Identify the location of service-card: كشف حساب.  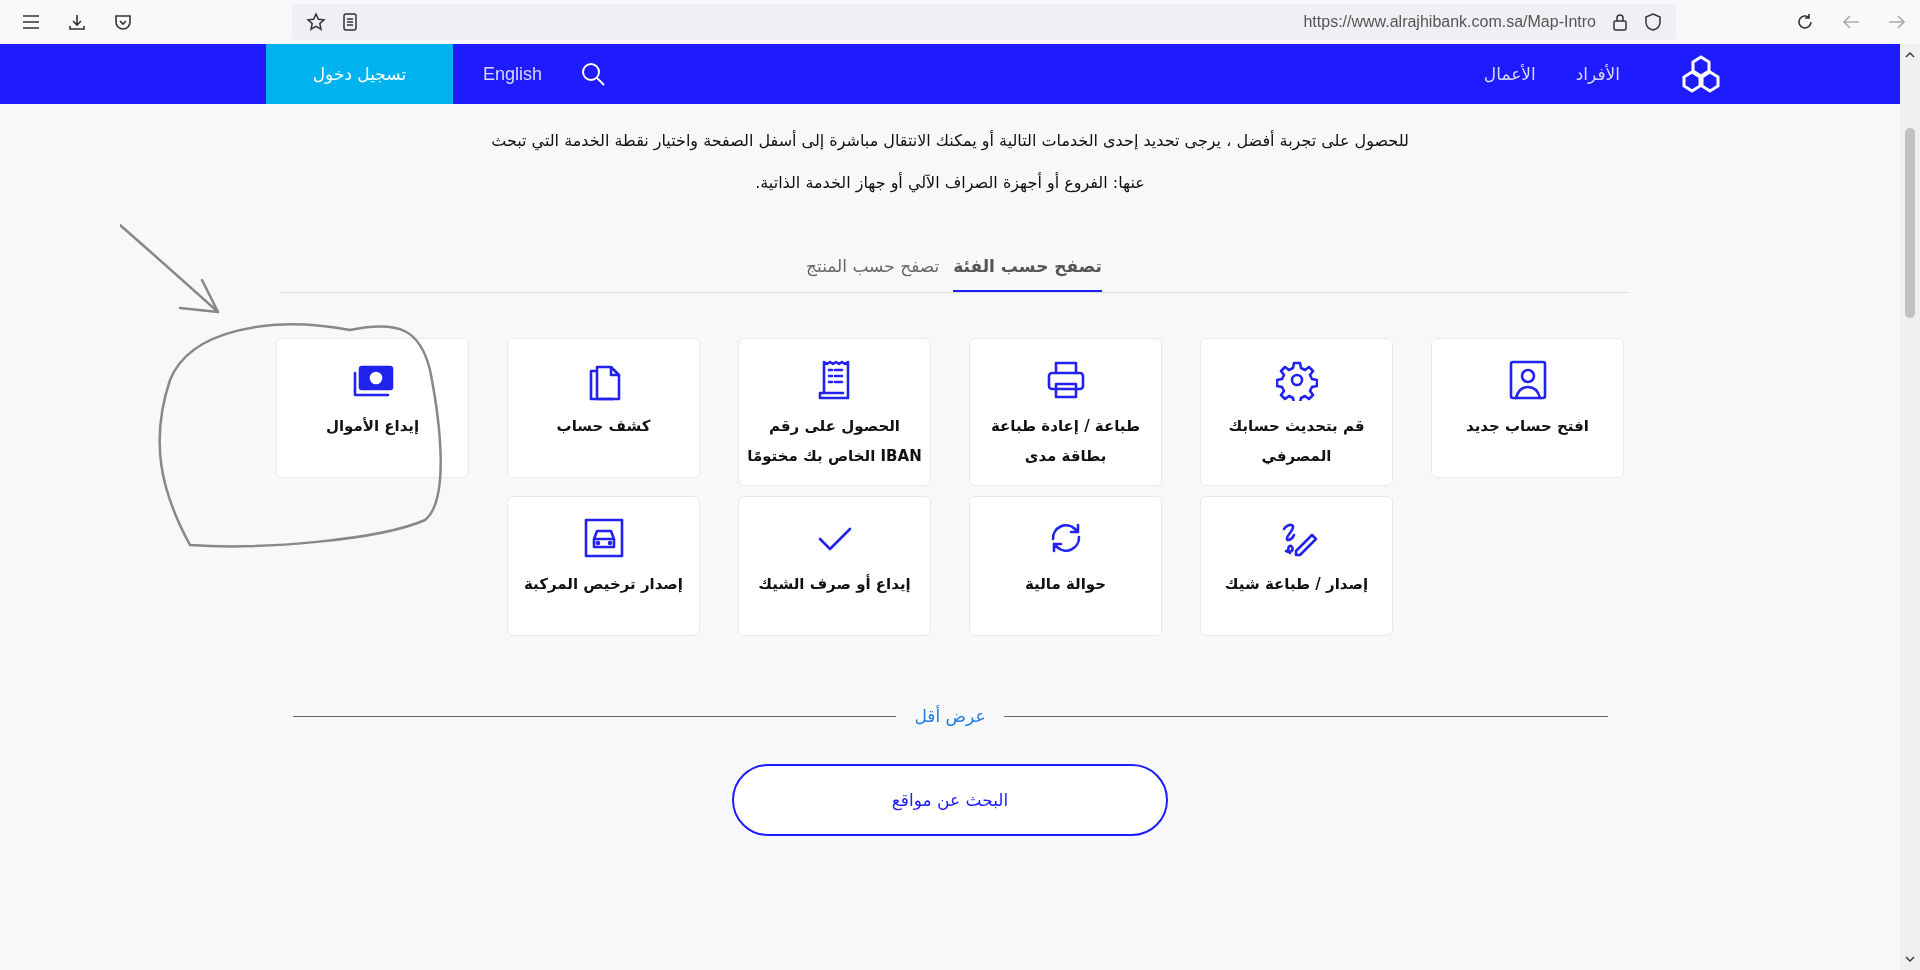
(603, 408).